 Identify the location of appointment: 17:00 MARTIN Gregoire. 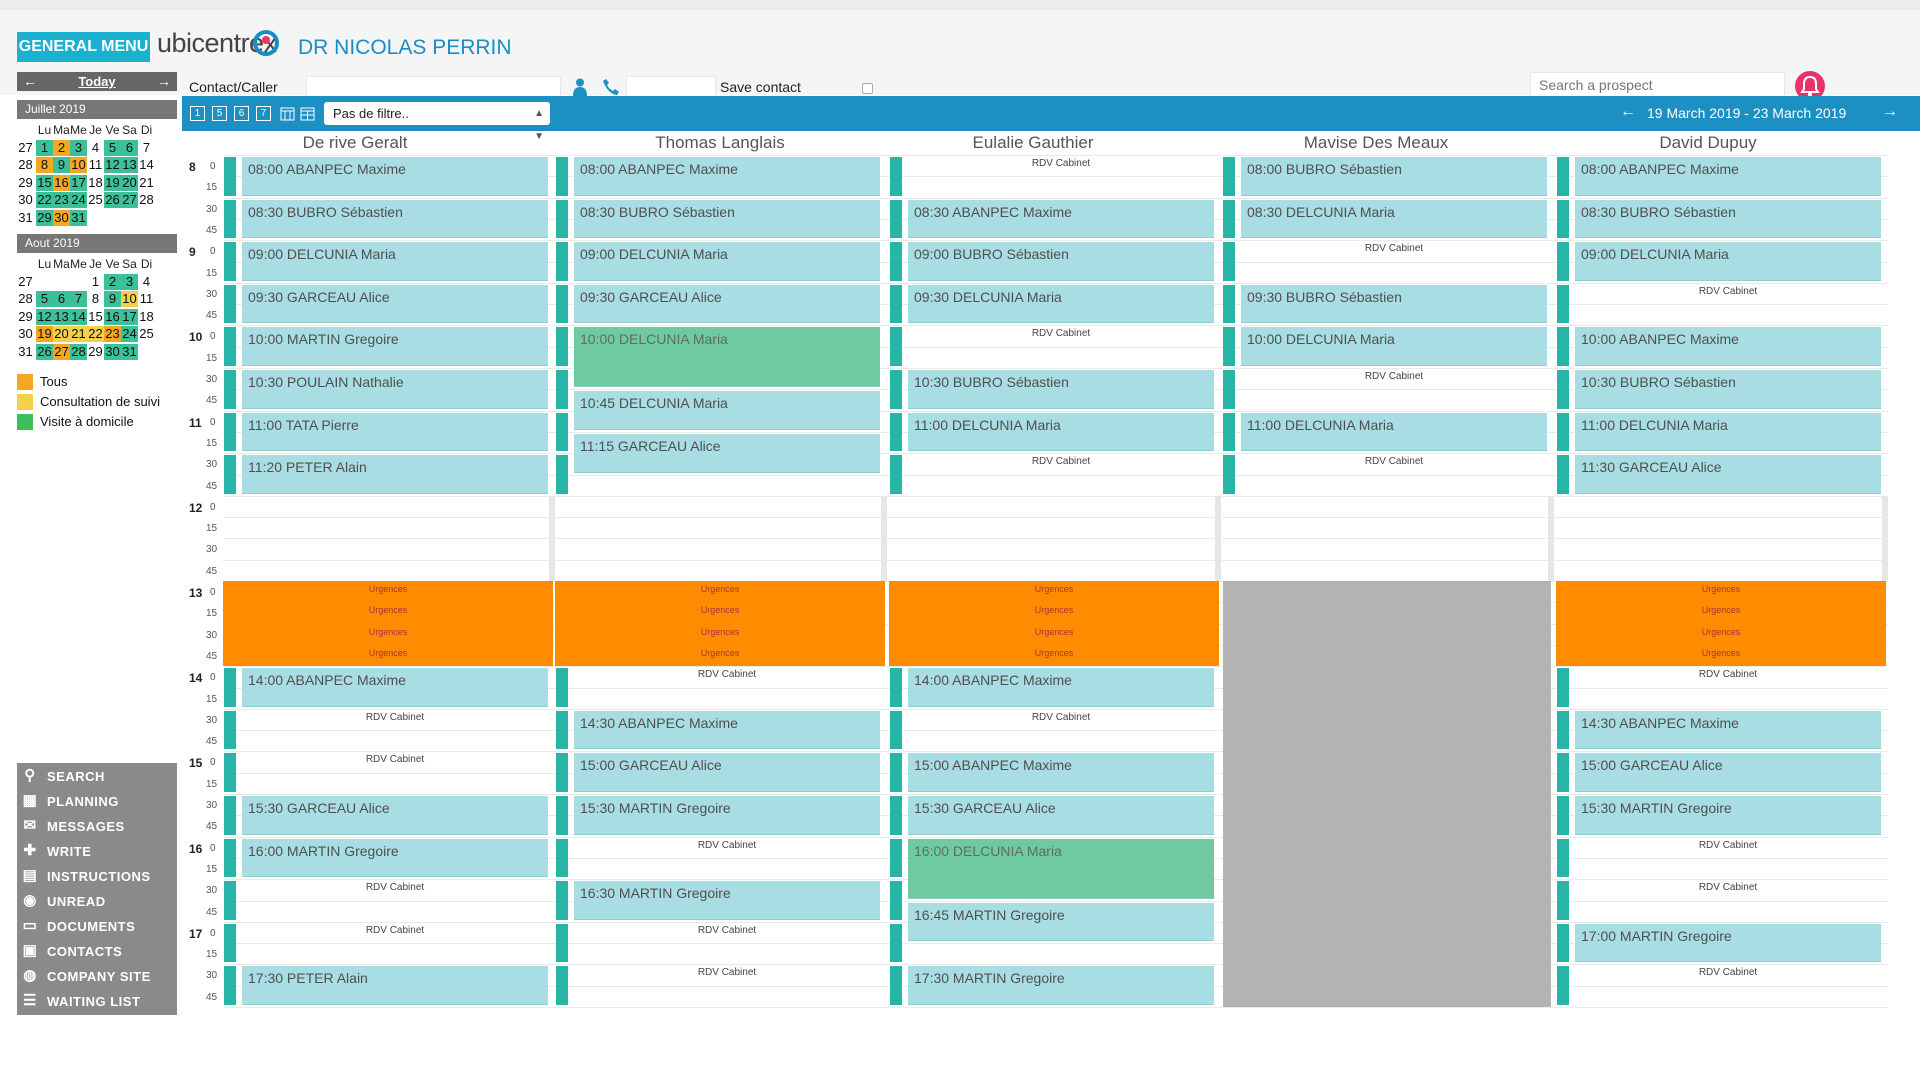
(1728, 943).